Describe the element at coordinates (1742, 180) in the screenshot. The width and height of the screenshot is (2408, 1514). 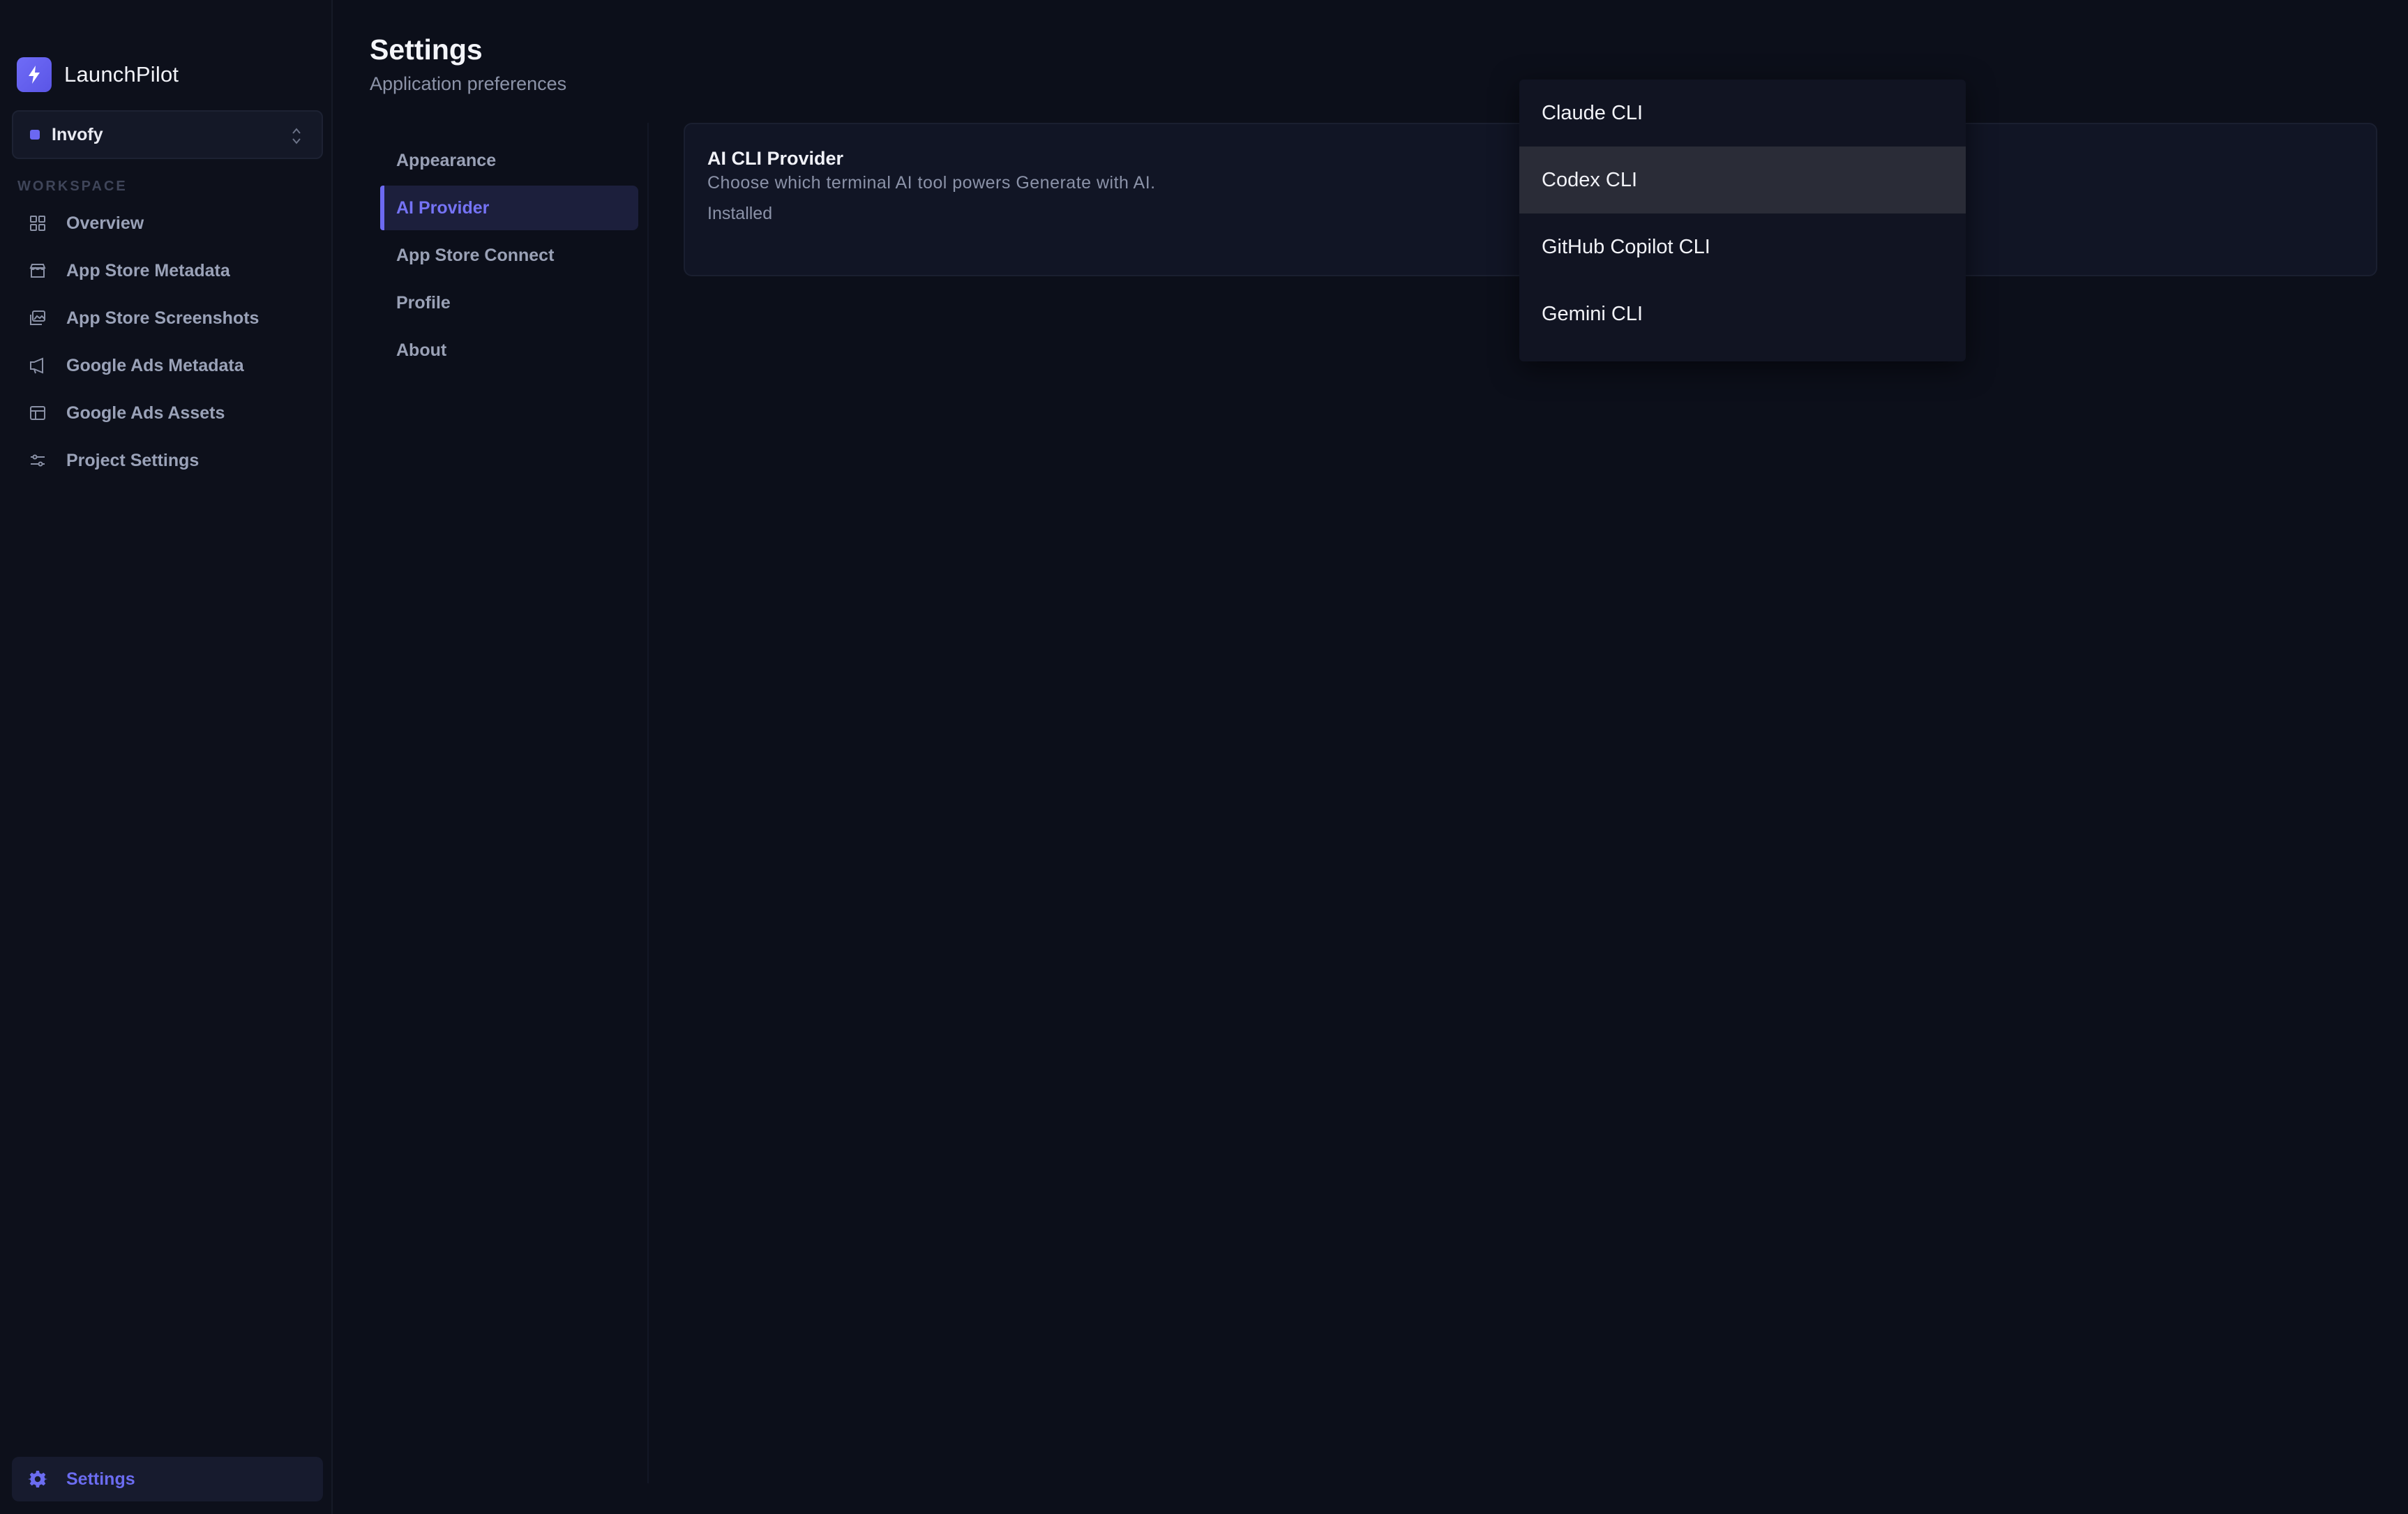
I see `option-codex-cli: Codex CLI` at that location.